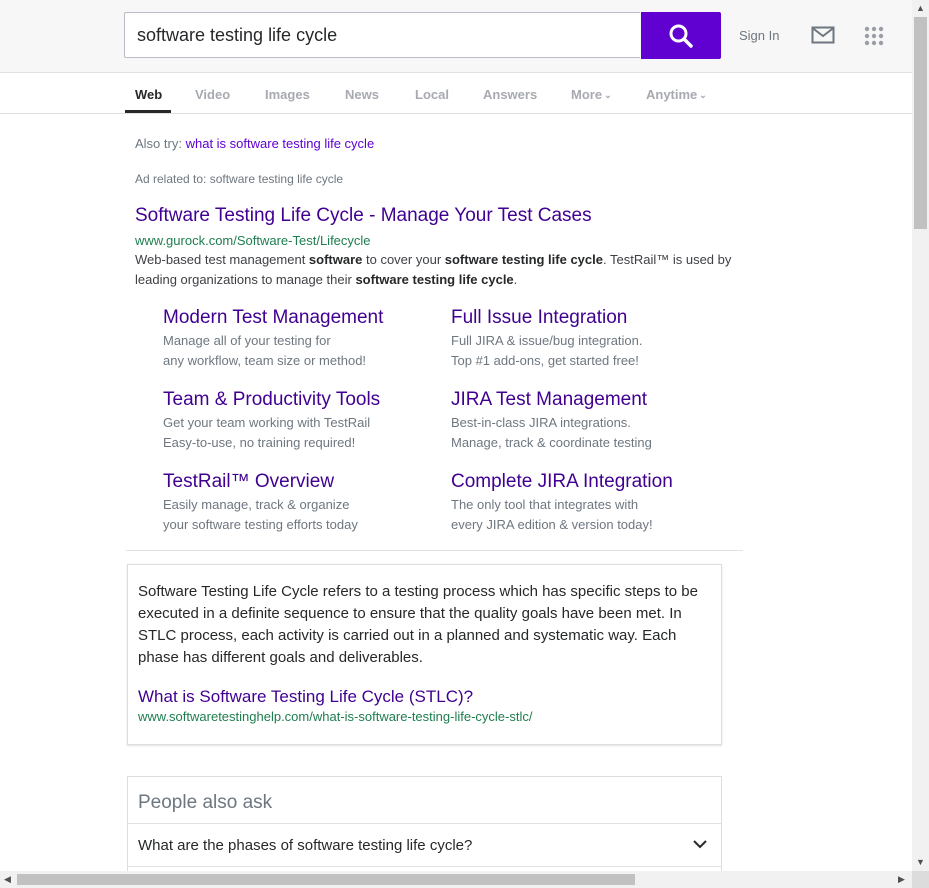 The width and height of the screenshot is (929, 888). I want to click on scroll-down-icon: ▼, so click(920, 862).